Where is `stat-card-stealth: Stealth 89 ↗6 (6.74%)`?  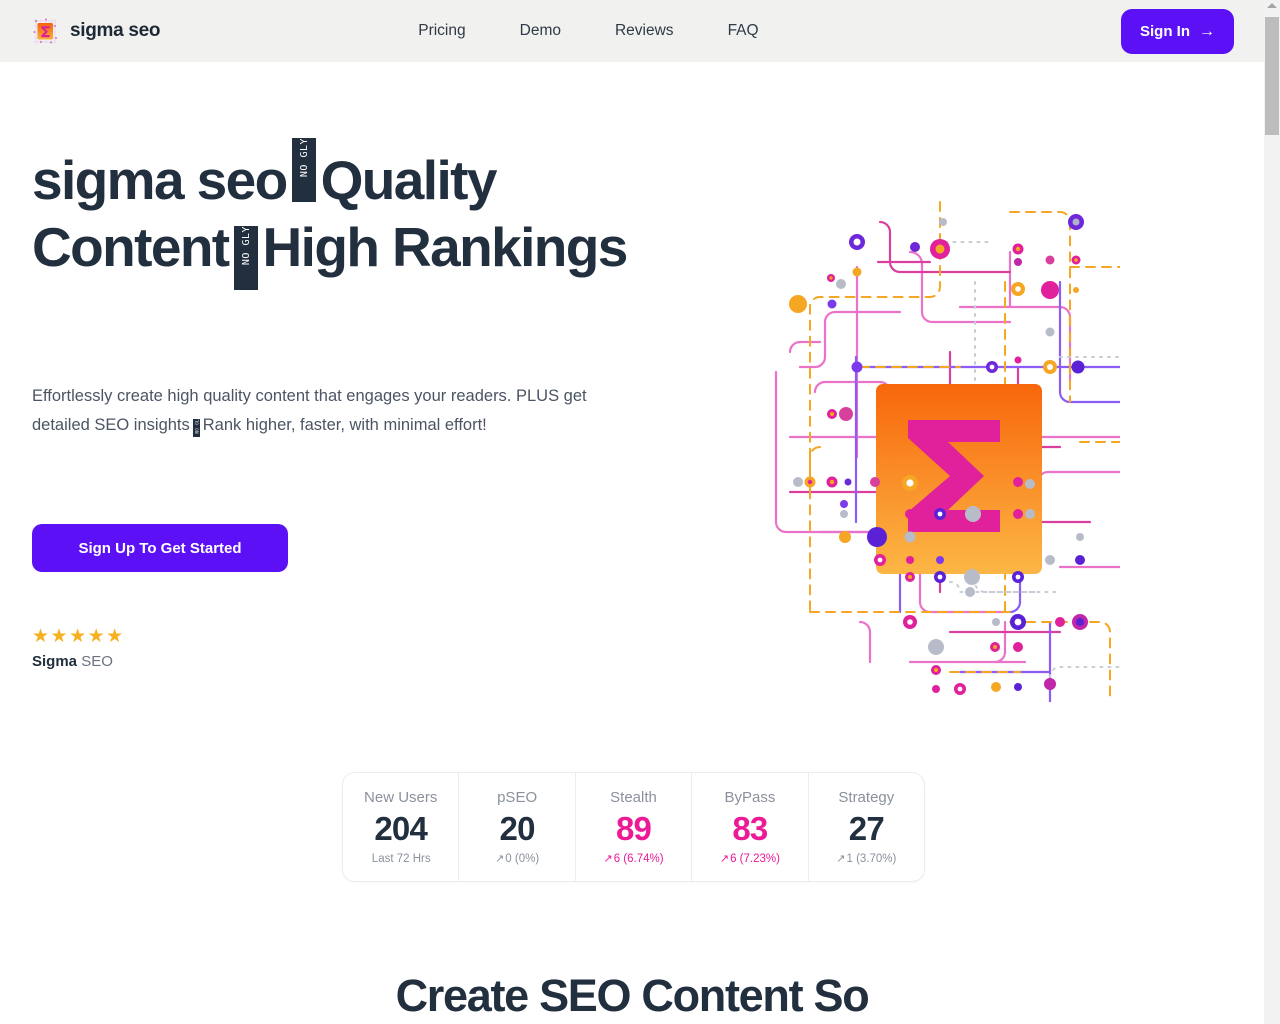 stat-card-stealth: Stealth 89 ↗6 (6.74%) is located at coordinates (634, 827).